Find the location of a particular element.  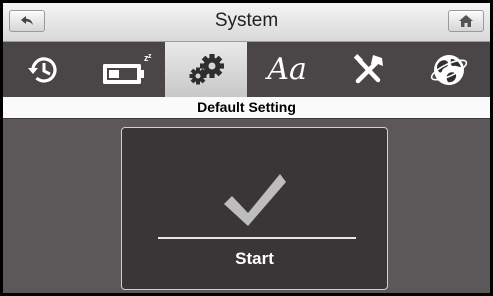

tab-system is located at coordinates (206, 69).